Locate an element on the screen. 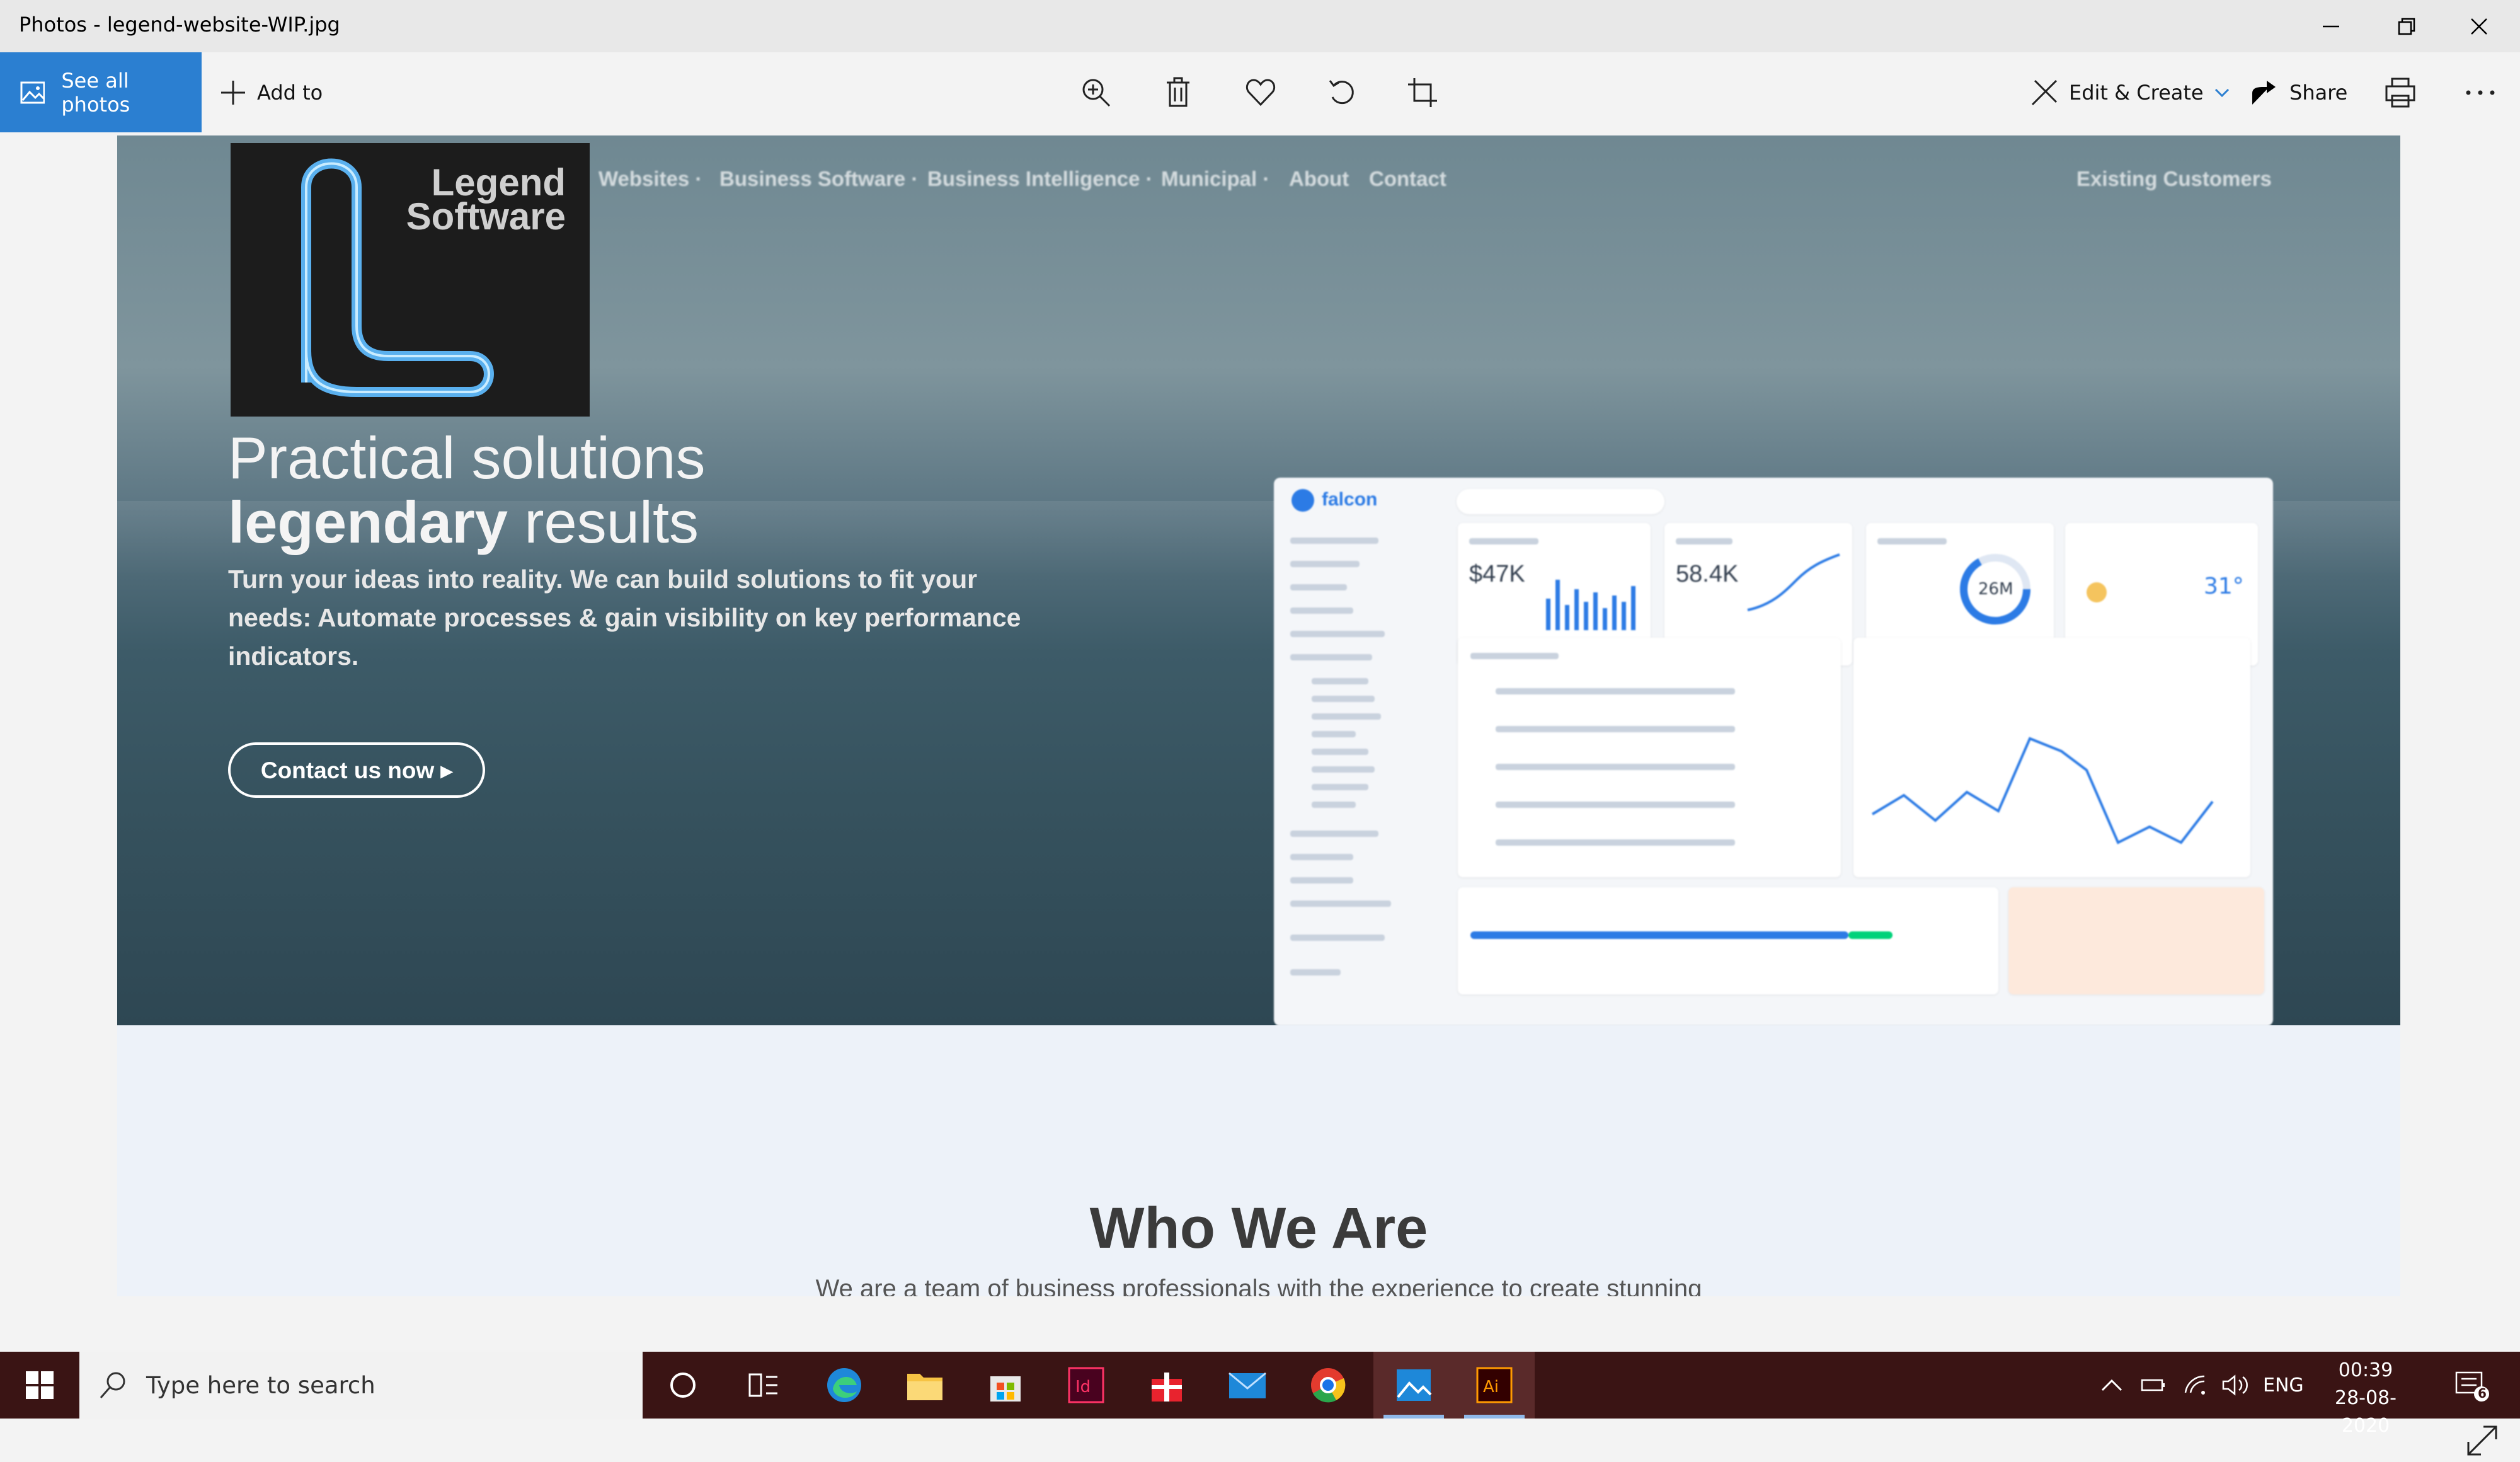  favorite-button is located at coordinates (1260, 92).